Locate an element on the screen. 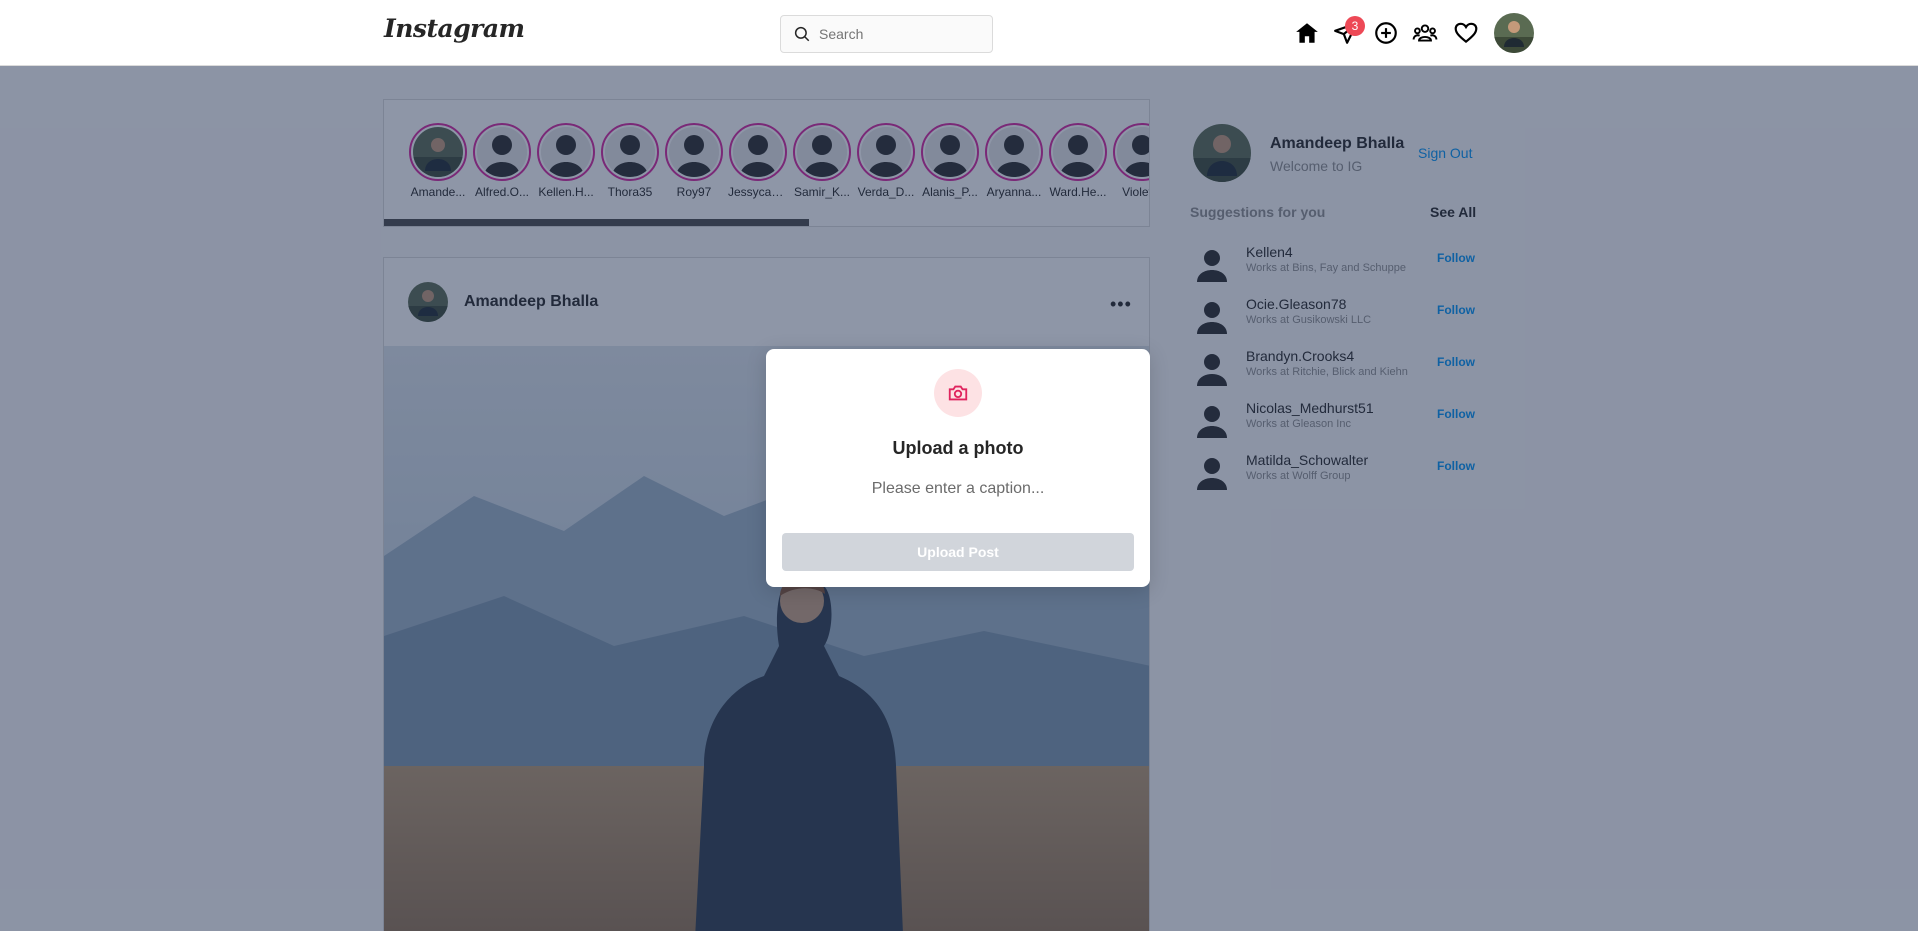 Image resolution: width=1918 pixels, height=931 pixels. camera-icon is located at coordinates (958, 393).